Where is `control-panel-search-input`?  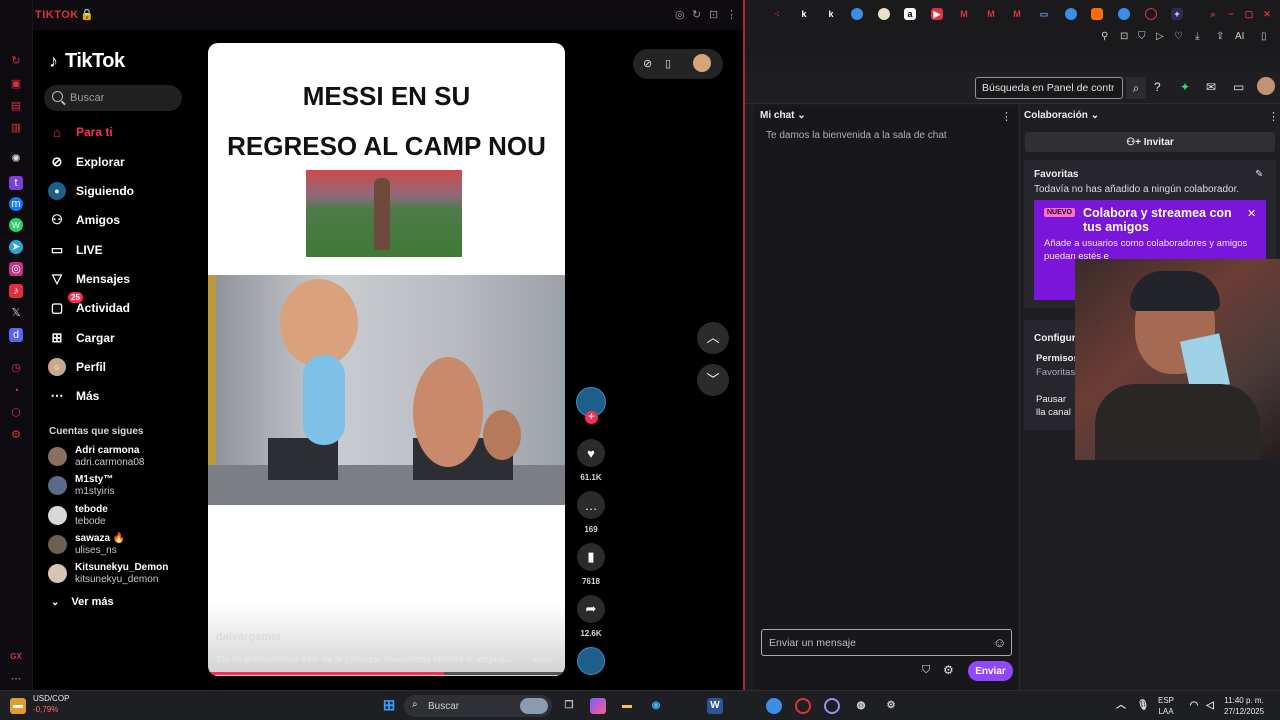 control-panel-search-input is located at coordinates (1045, 88).